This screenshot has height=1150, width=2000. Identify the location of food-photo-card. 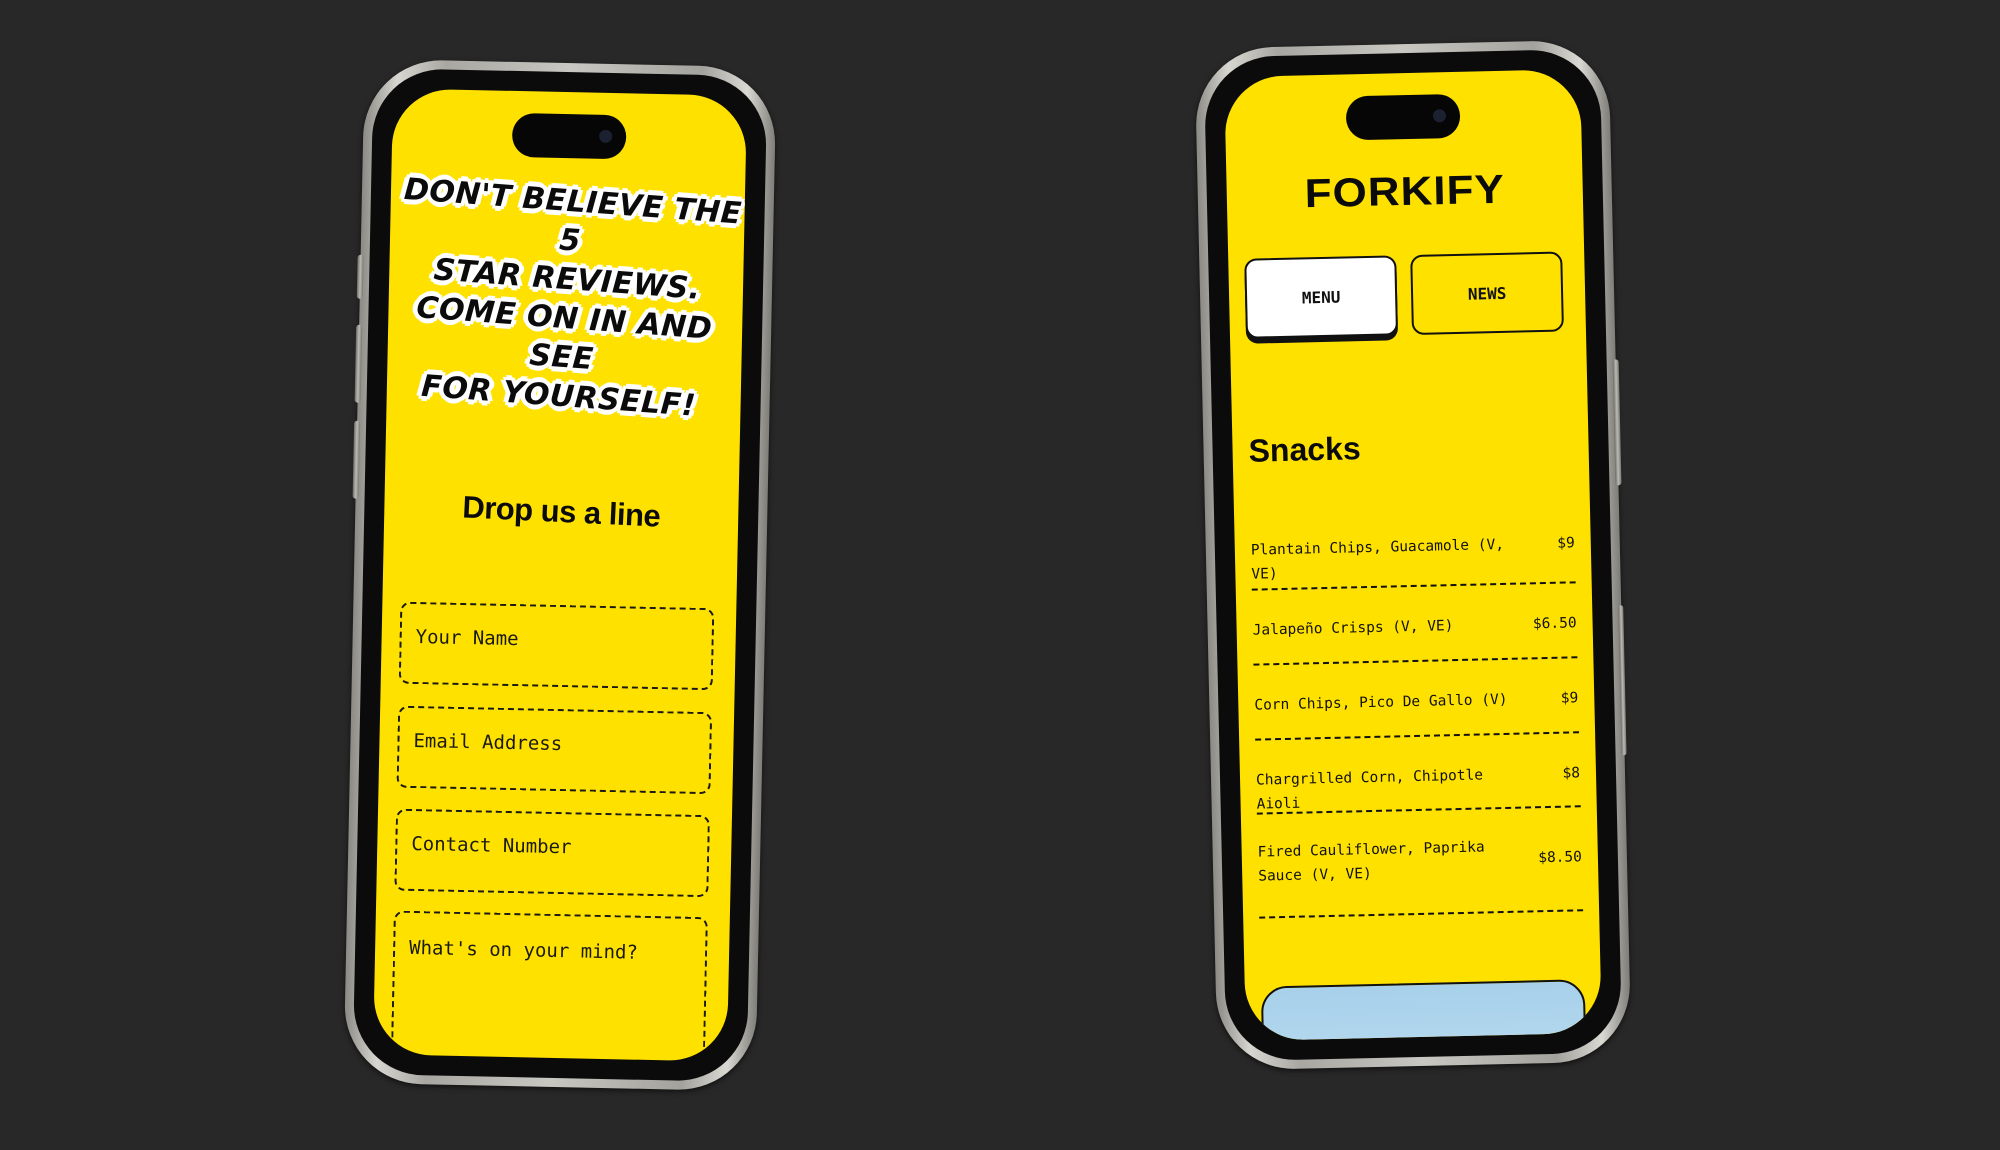
(1424, 1010).